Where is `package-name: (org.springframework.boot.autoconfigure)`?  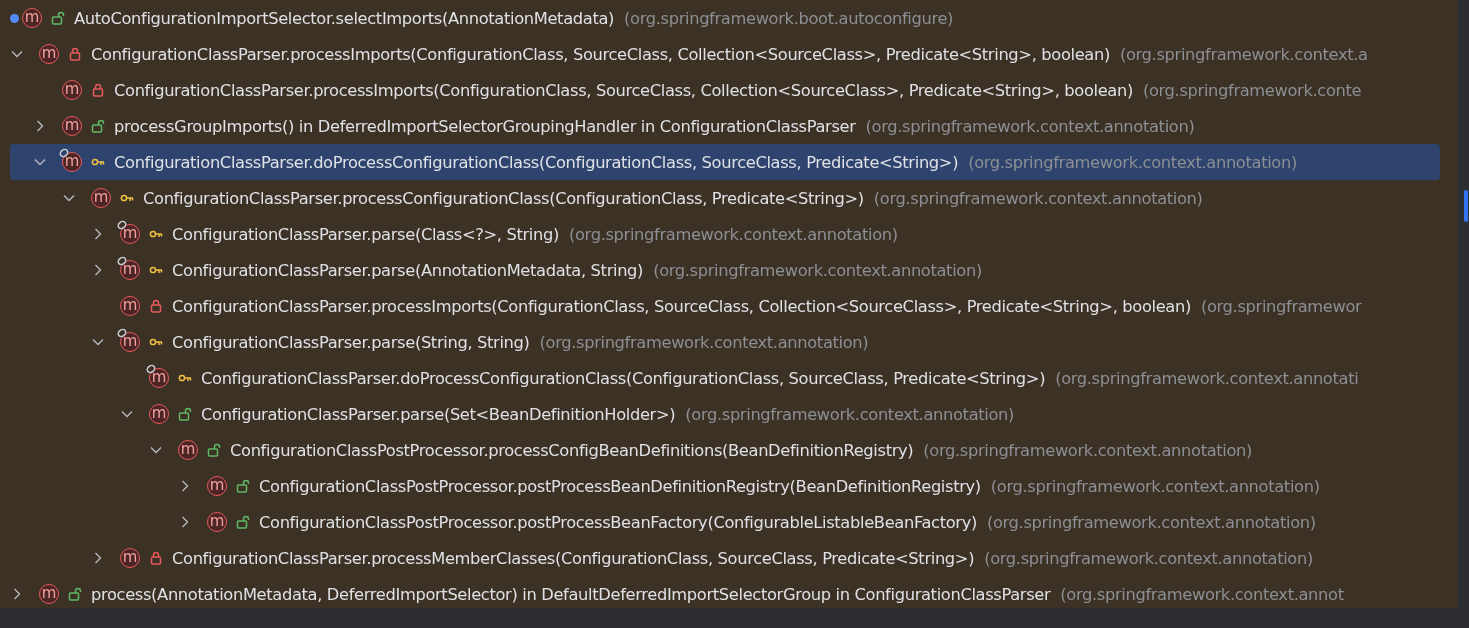
package-name: (org.springframework.boot.autoconfigure) is located at coordinates (789, 18).